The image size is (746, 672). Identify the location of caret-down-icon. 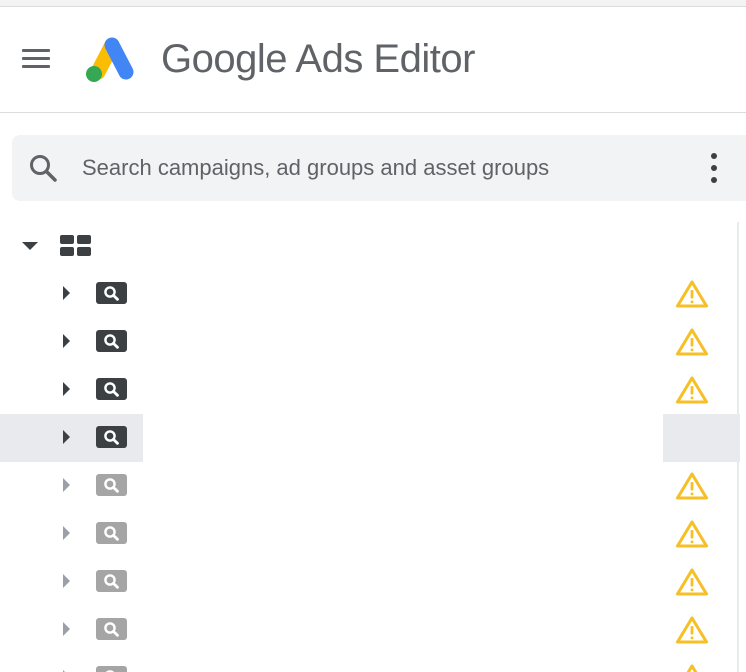
(30, 246).